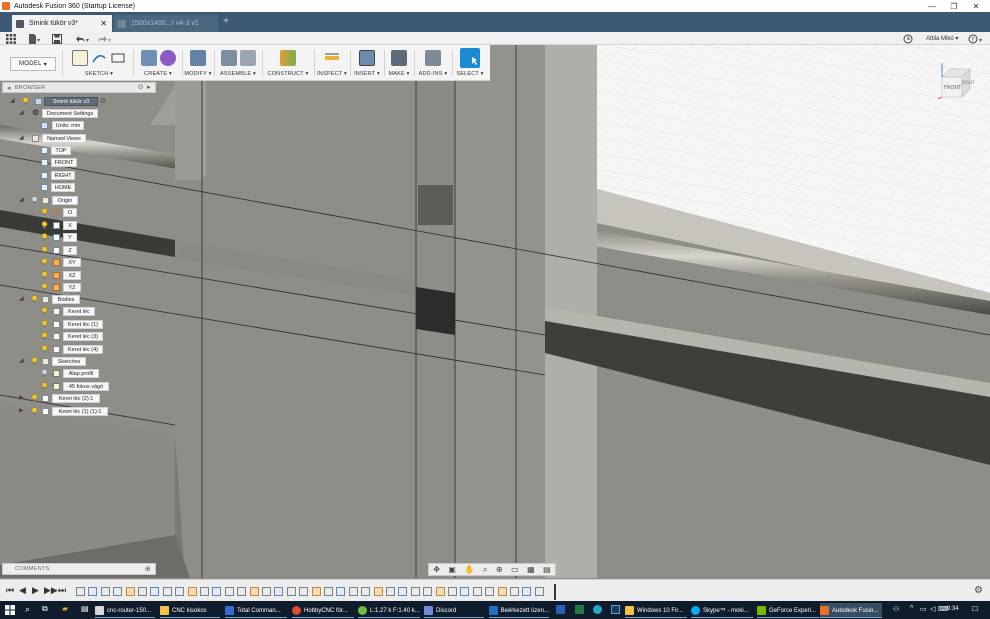 The height and width of the screenshot is (619, 990). What do you see at coordinates (332, 63) in the screenshot?
I see `inspect-group: INSPECT ▾` at bounding box center [332, 63].